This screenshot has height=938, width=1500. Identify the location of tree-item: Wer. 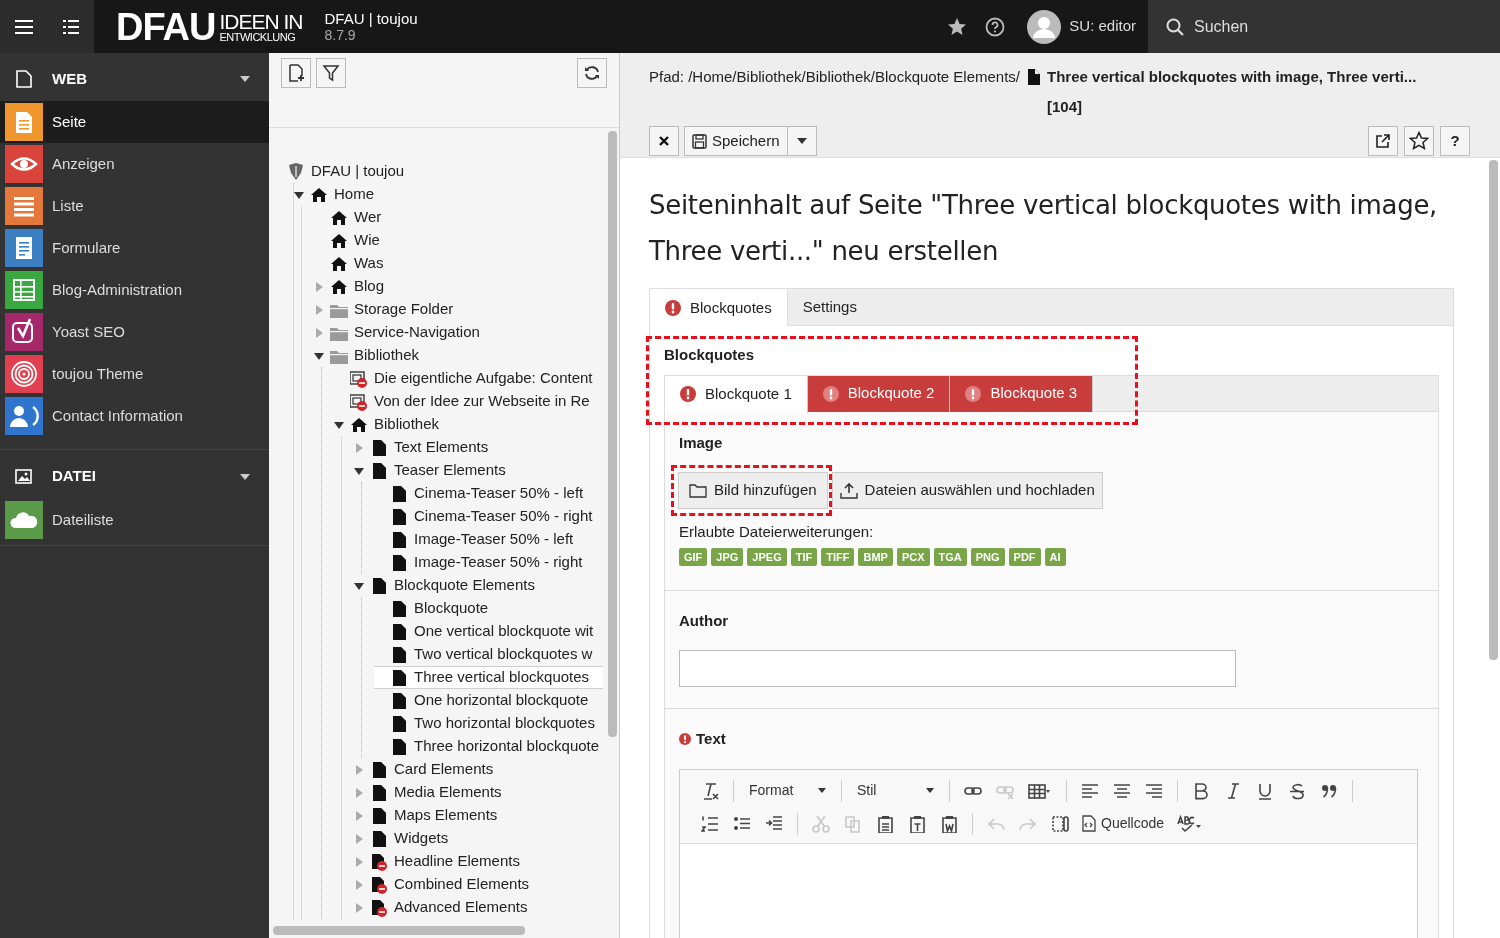
(458, 217).